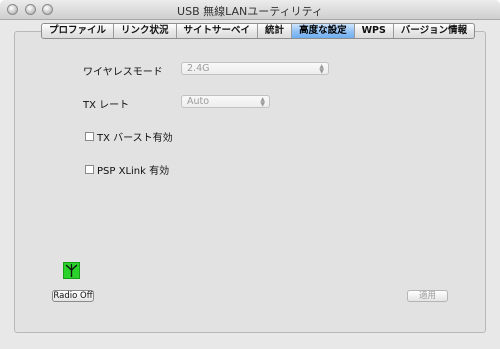  Describe the element at coordinates (323, 31) in the screenshot. I see `tab-advanced-settings: 高度な設定` at that location.